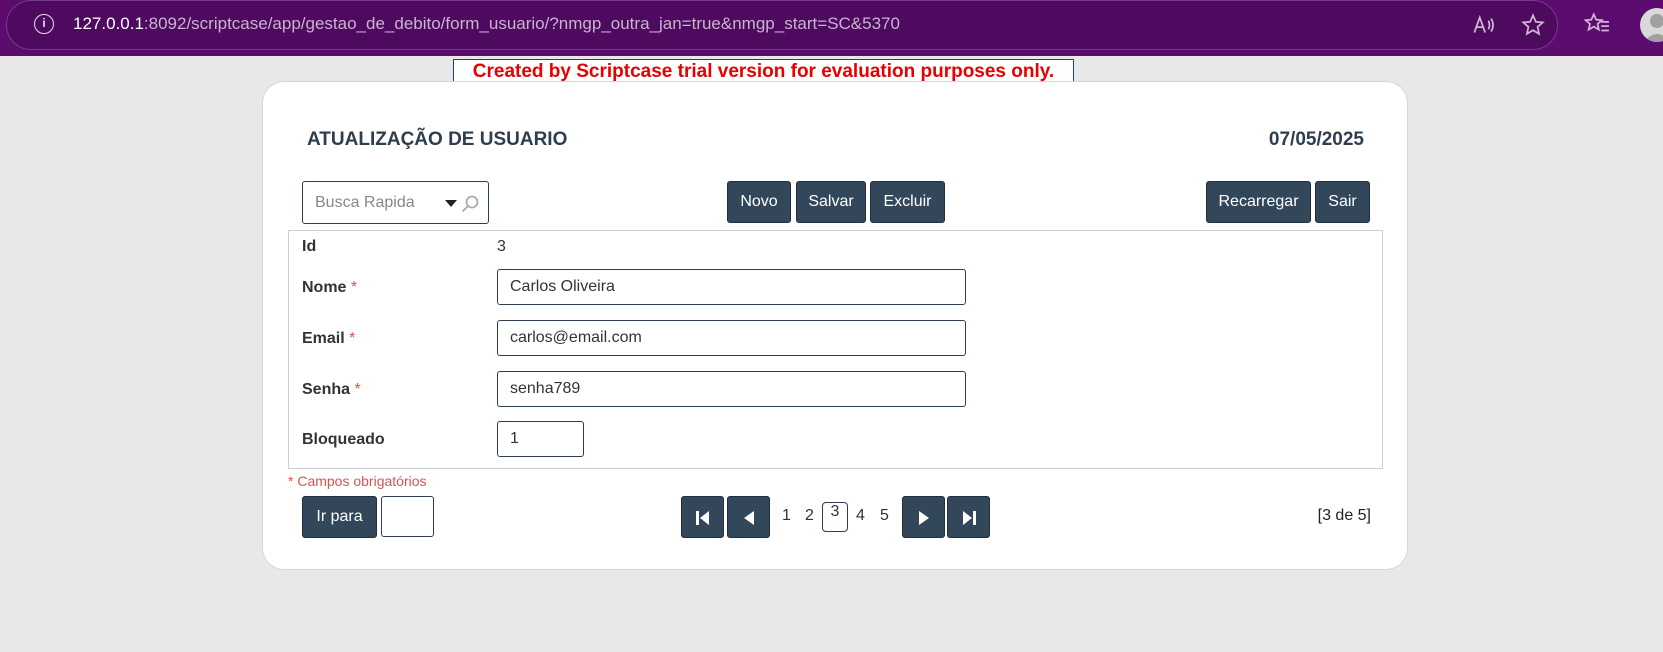 The height and width of the screenshot is (652, 1663). I want to click on page-date: 07/05/2025, so click(1316, 139).